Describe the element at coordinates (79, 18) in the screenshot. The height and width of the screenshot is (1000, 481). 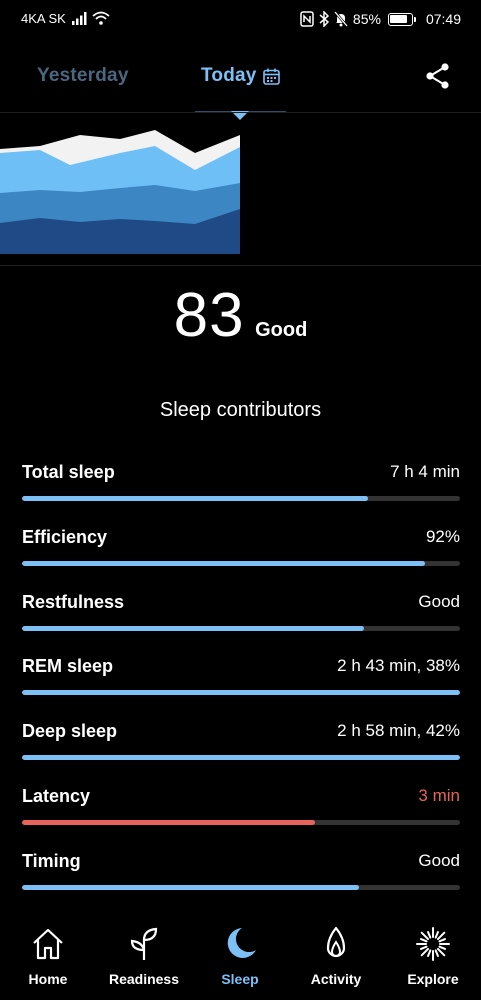
I see `signal-icon` at that location.